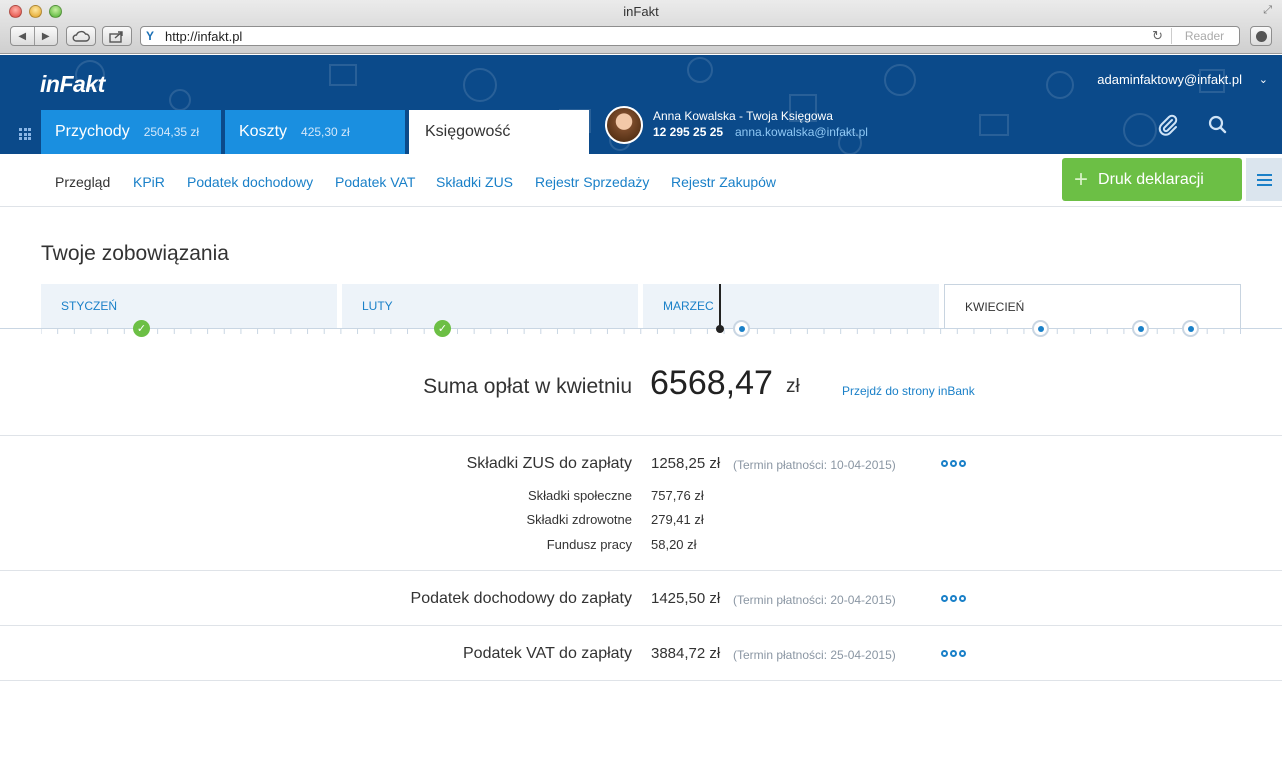 Image resolution: width=1282 pixels, height=774 pixels. I want to click on site-favicon-icon: Y, so click(150, 36).